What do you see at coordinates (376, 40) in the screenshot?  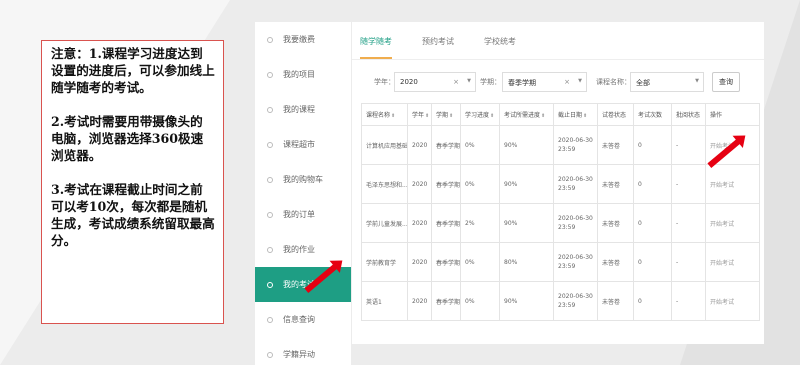 I see `tab-study-exam: 随学随考` at bounding box center [376, 40].